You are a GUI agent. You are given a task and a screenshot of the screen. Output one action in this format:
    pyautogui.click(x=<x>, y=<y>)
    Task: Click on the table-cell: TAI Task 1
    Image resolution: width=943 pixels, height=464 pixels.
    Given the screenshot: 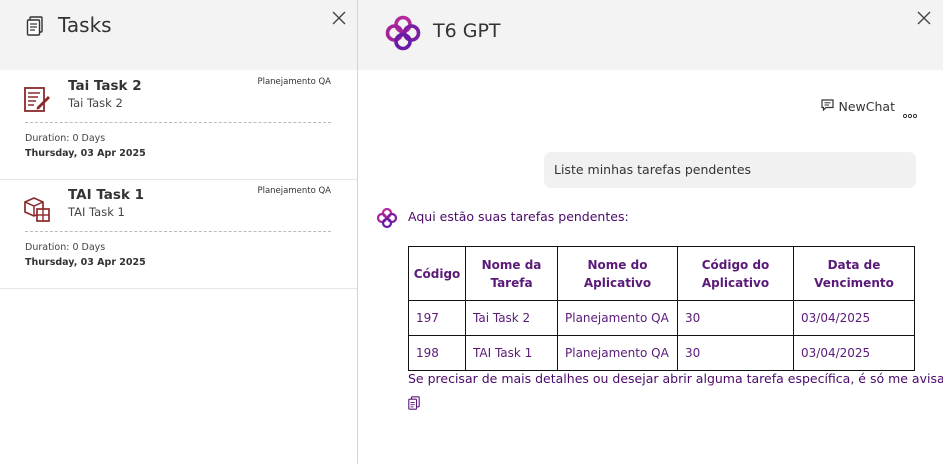 What is the action you would take?
    pyautogui.click(x=511, y=353)
    